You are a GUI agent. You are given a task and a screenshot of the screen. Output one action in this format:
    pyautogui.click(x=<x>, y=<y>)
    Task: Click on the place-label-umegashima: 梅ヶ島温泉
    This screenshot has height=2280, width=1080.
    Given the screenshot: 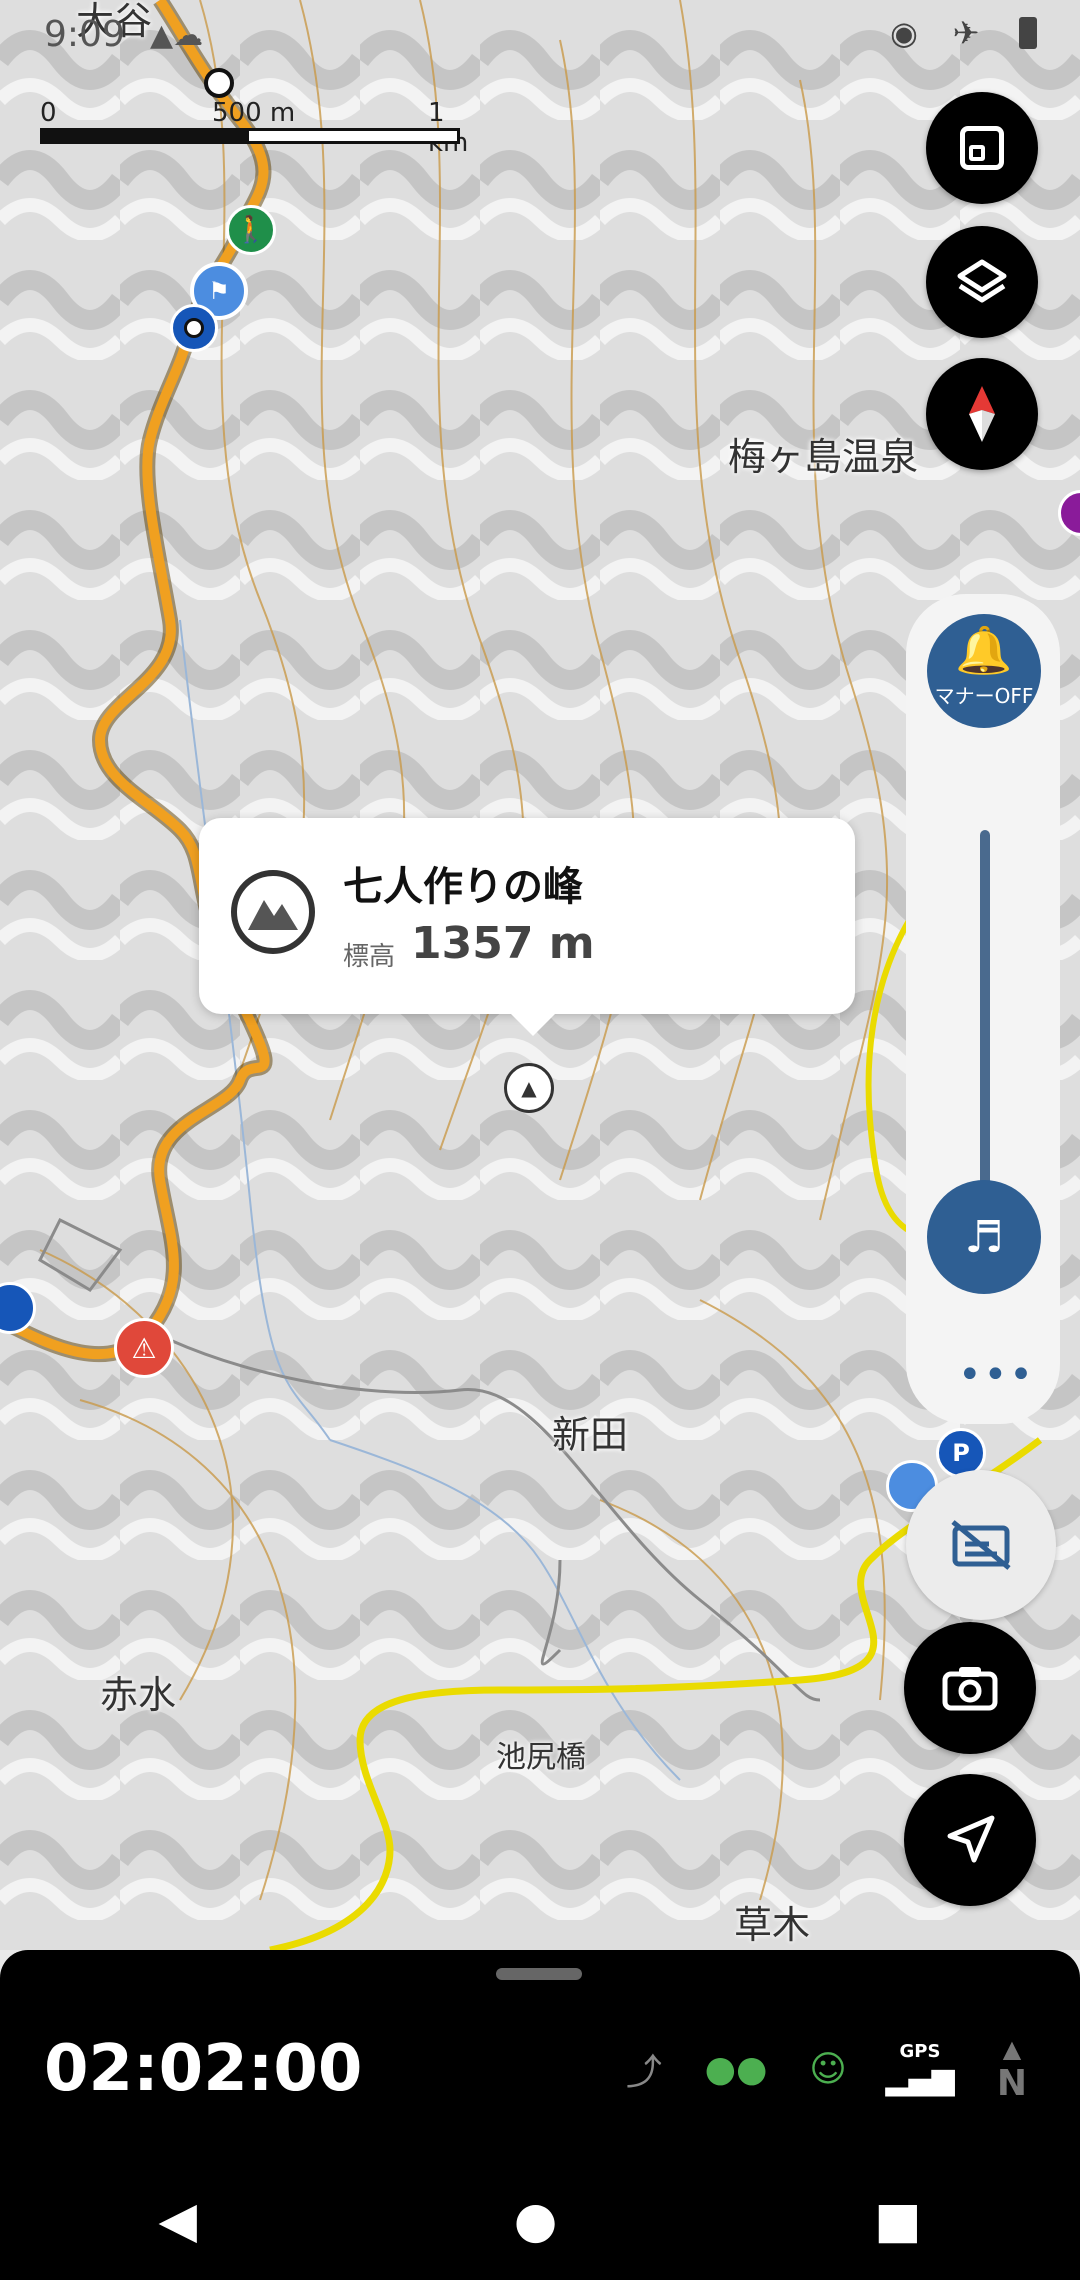 What is the action you would take?
    pyautogui.click(x=823, y=457)
    